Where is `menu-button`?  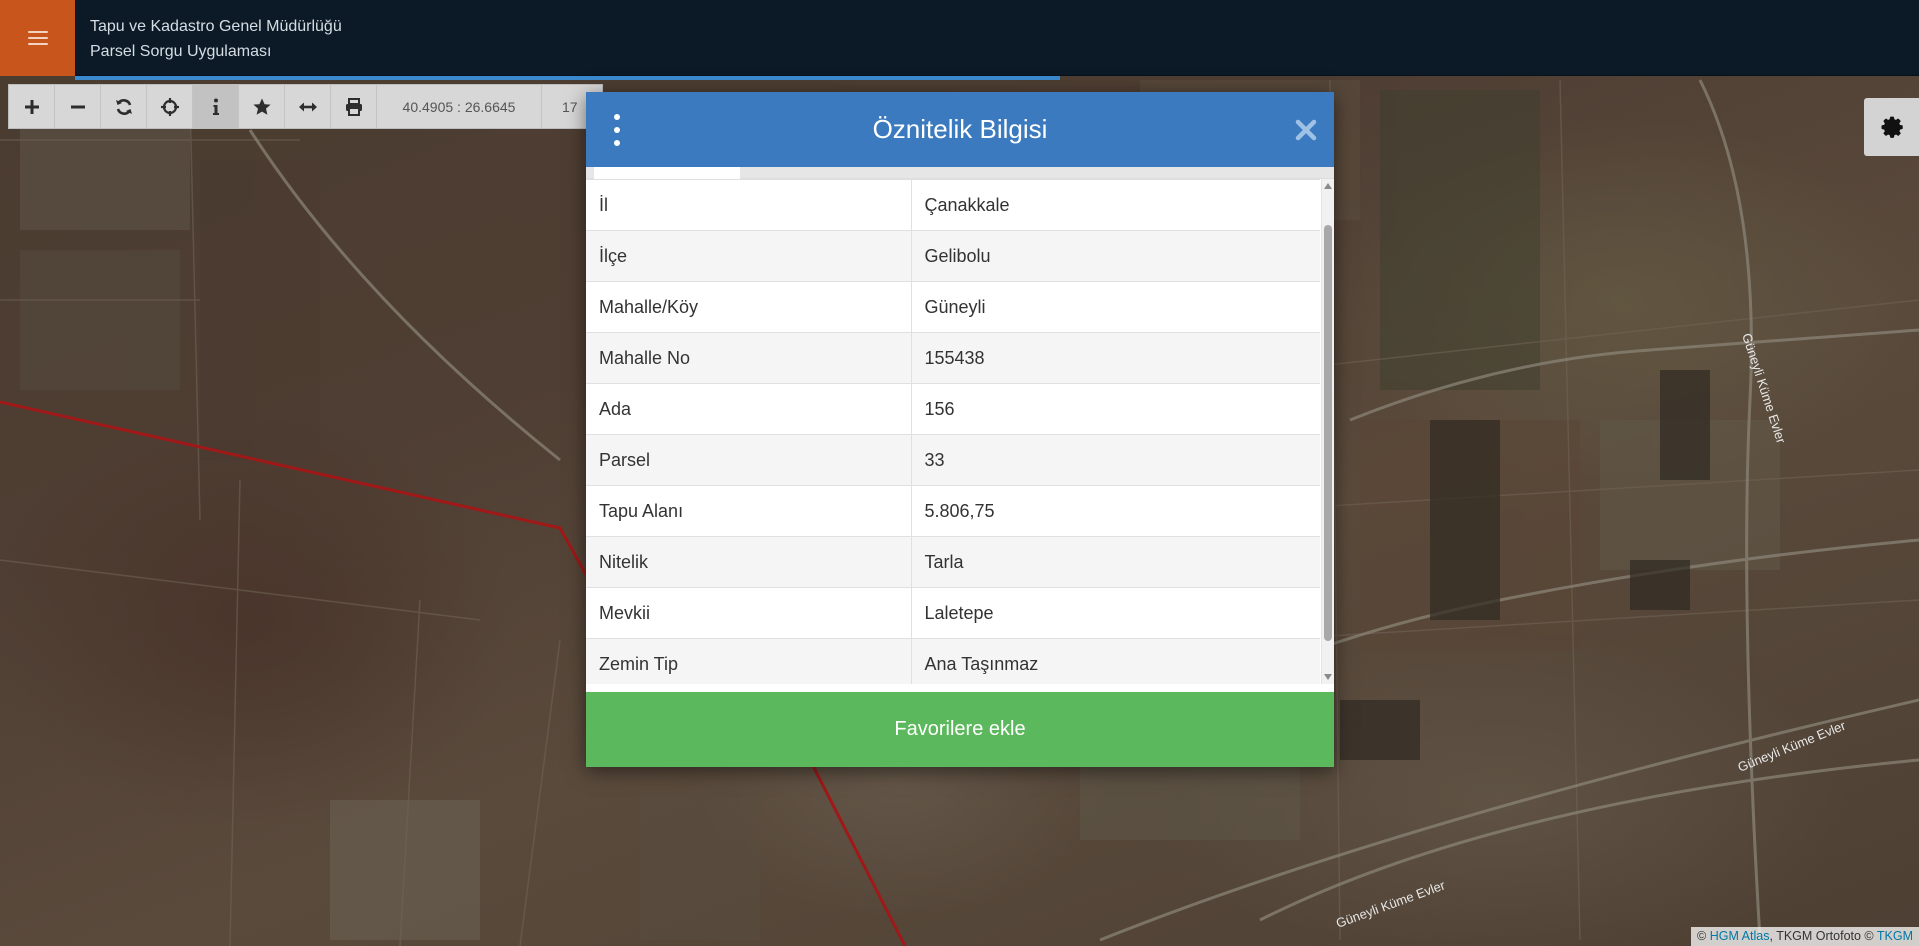
menu-button is located at coordinates (37, 38).